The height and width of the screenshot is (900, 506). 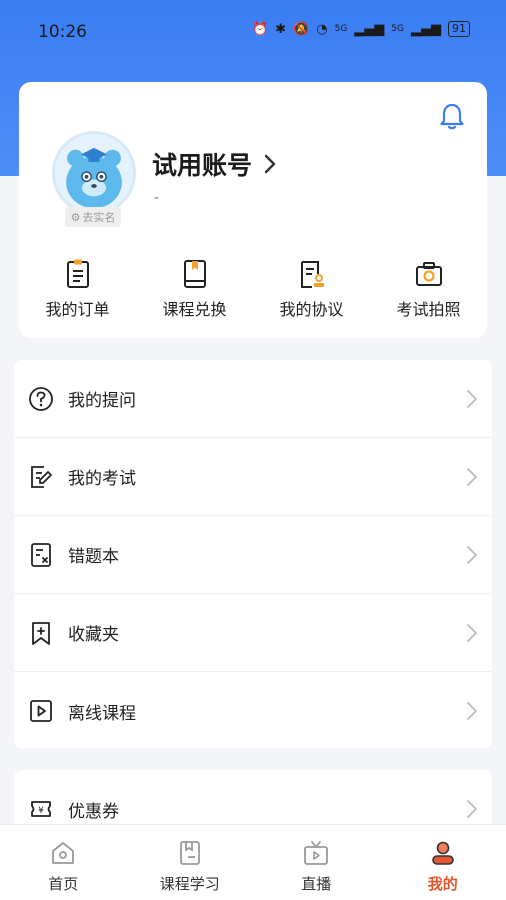 What do you see at coordinates (94, 178) in the screenshot?
I see `bear-mascot-icon` at bounding box center [94, 178].